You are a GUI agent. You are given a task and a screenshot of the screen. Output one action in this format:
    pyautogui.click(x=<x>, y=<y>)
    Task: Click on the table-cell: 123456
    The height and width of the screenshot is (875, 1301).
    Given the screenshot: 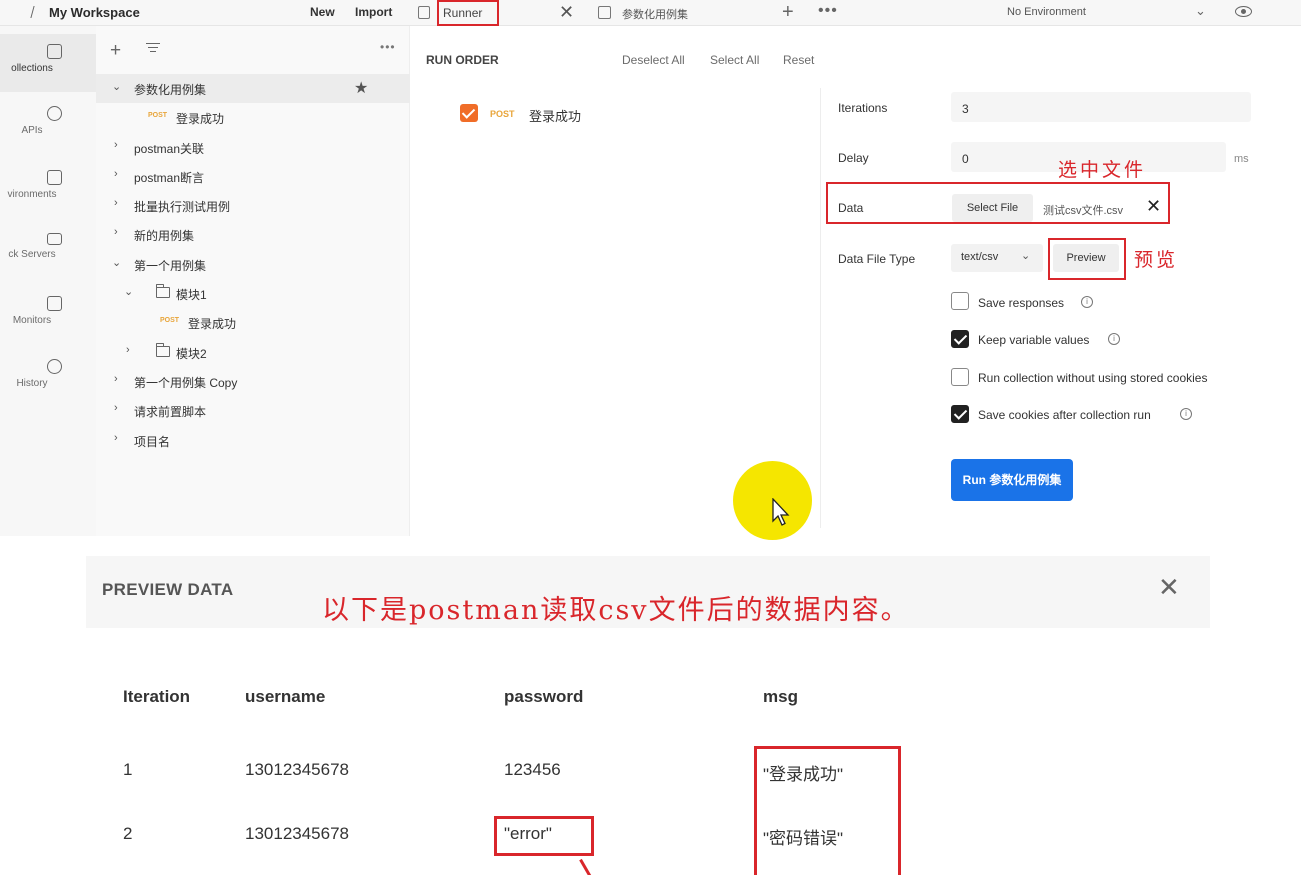 What is the action you would take?
    pyautogui.click(x=532, y=769)
    